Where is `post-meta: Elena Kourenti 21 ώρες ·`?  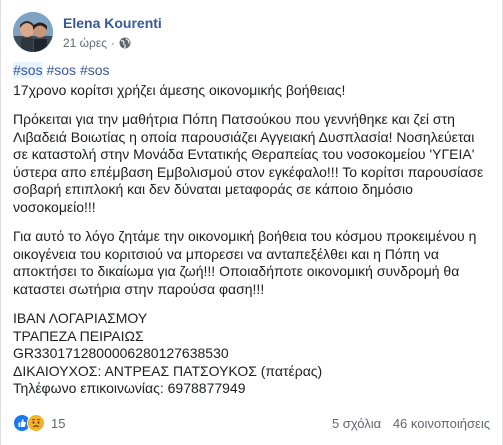 post-meta: Elena Kourenti 21 ώρες · is located at coordinates (112, 31).